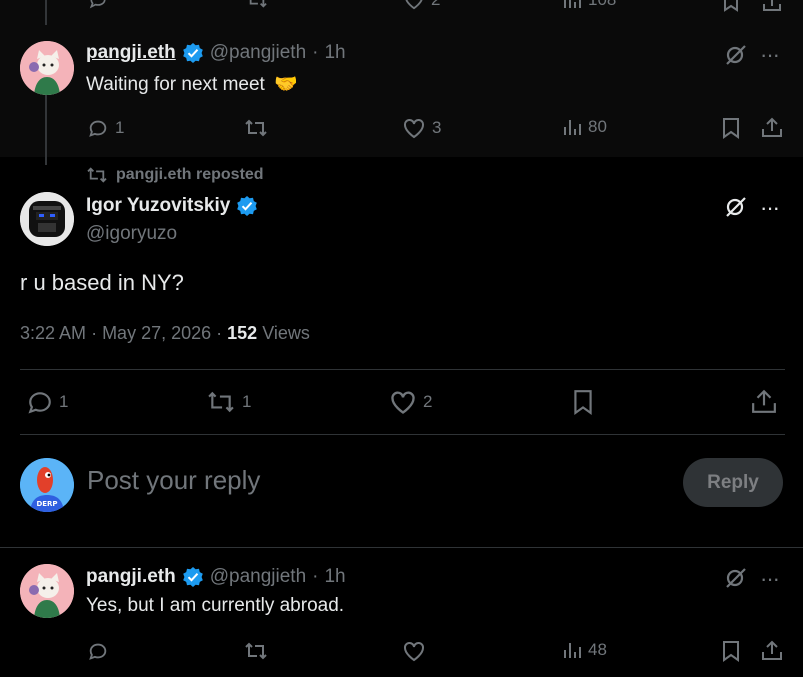 This screenshot has height=677, width=803. I want to click on views-button: 80, so click(584, 127).